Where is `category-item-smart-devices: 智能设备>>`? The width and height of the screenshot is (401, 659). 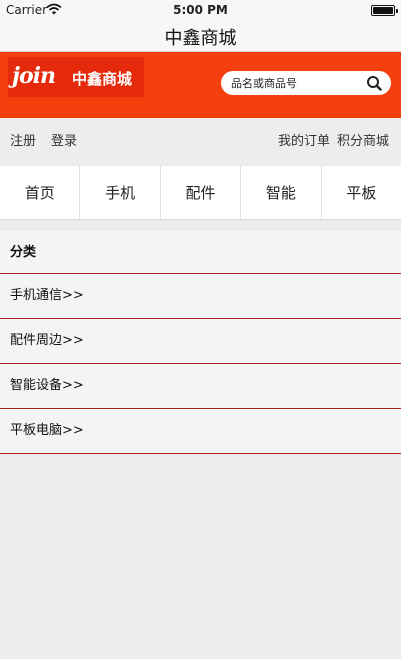
category-item-smart-devices: 智能设备>> is located at coordinates (200, 386).